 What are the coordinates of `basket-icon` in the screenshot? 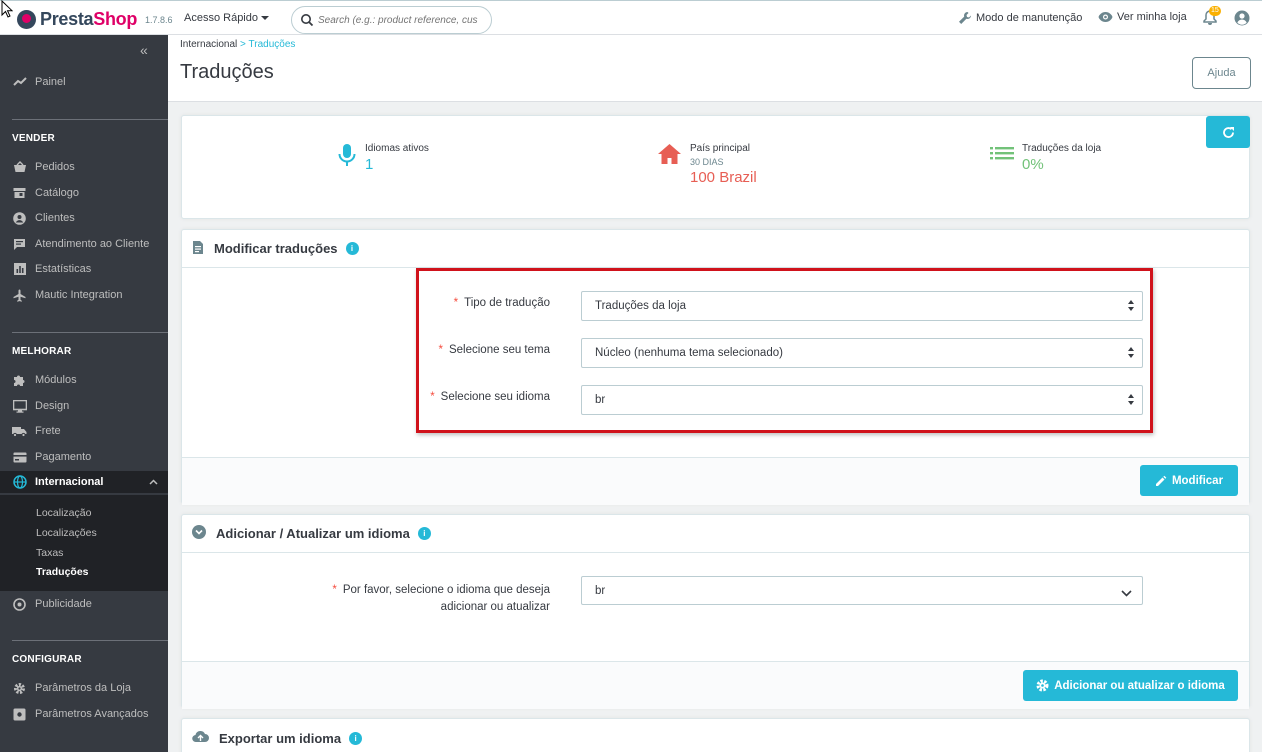 It's located at (19, 167).